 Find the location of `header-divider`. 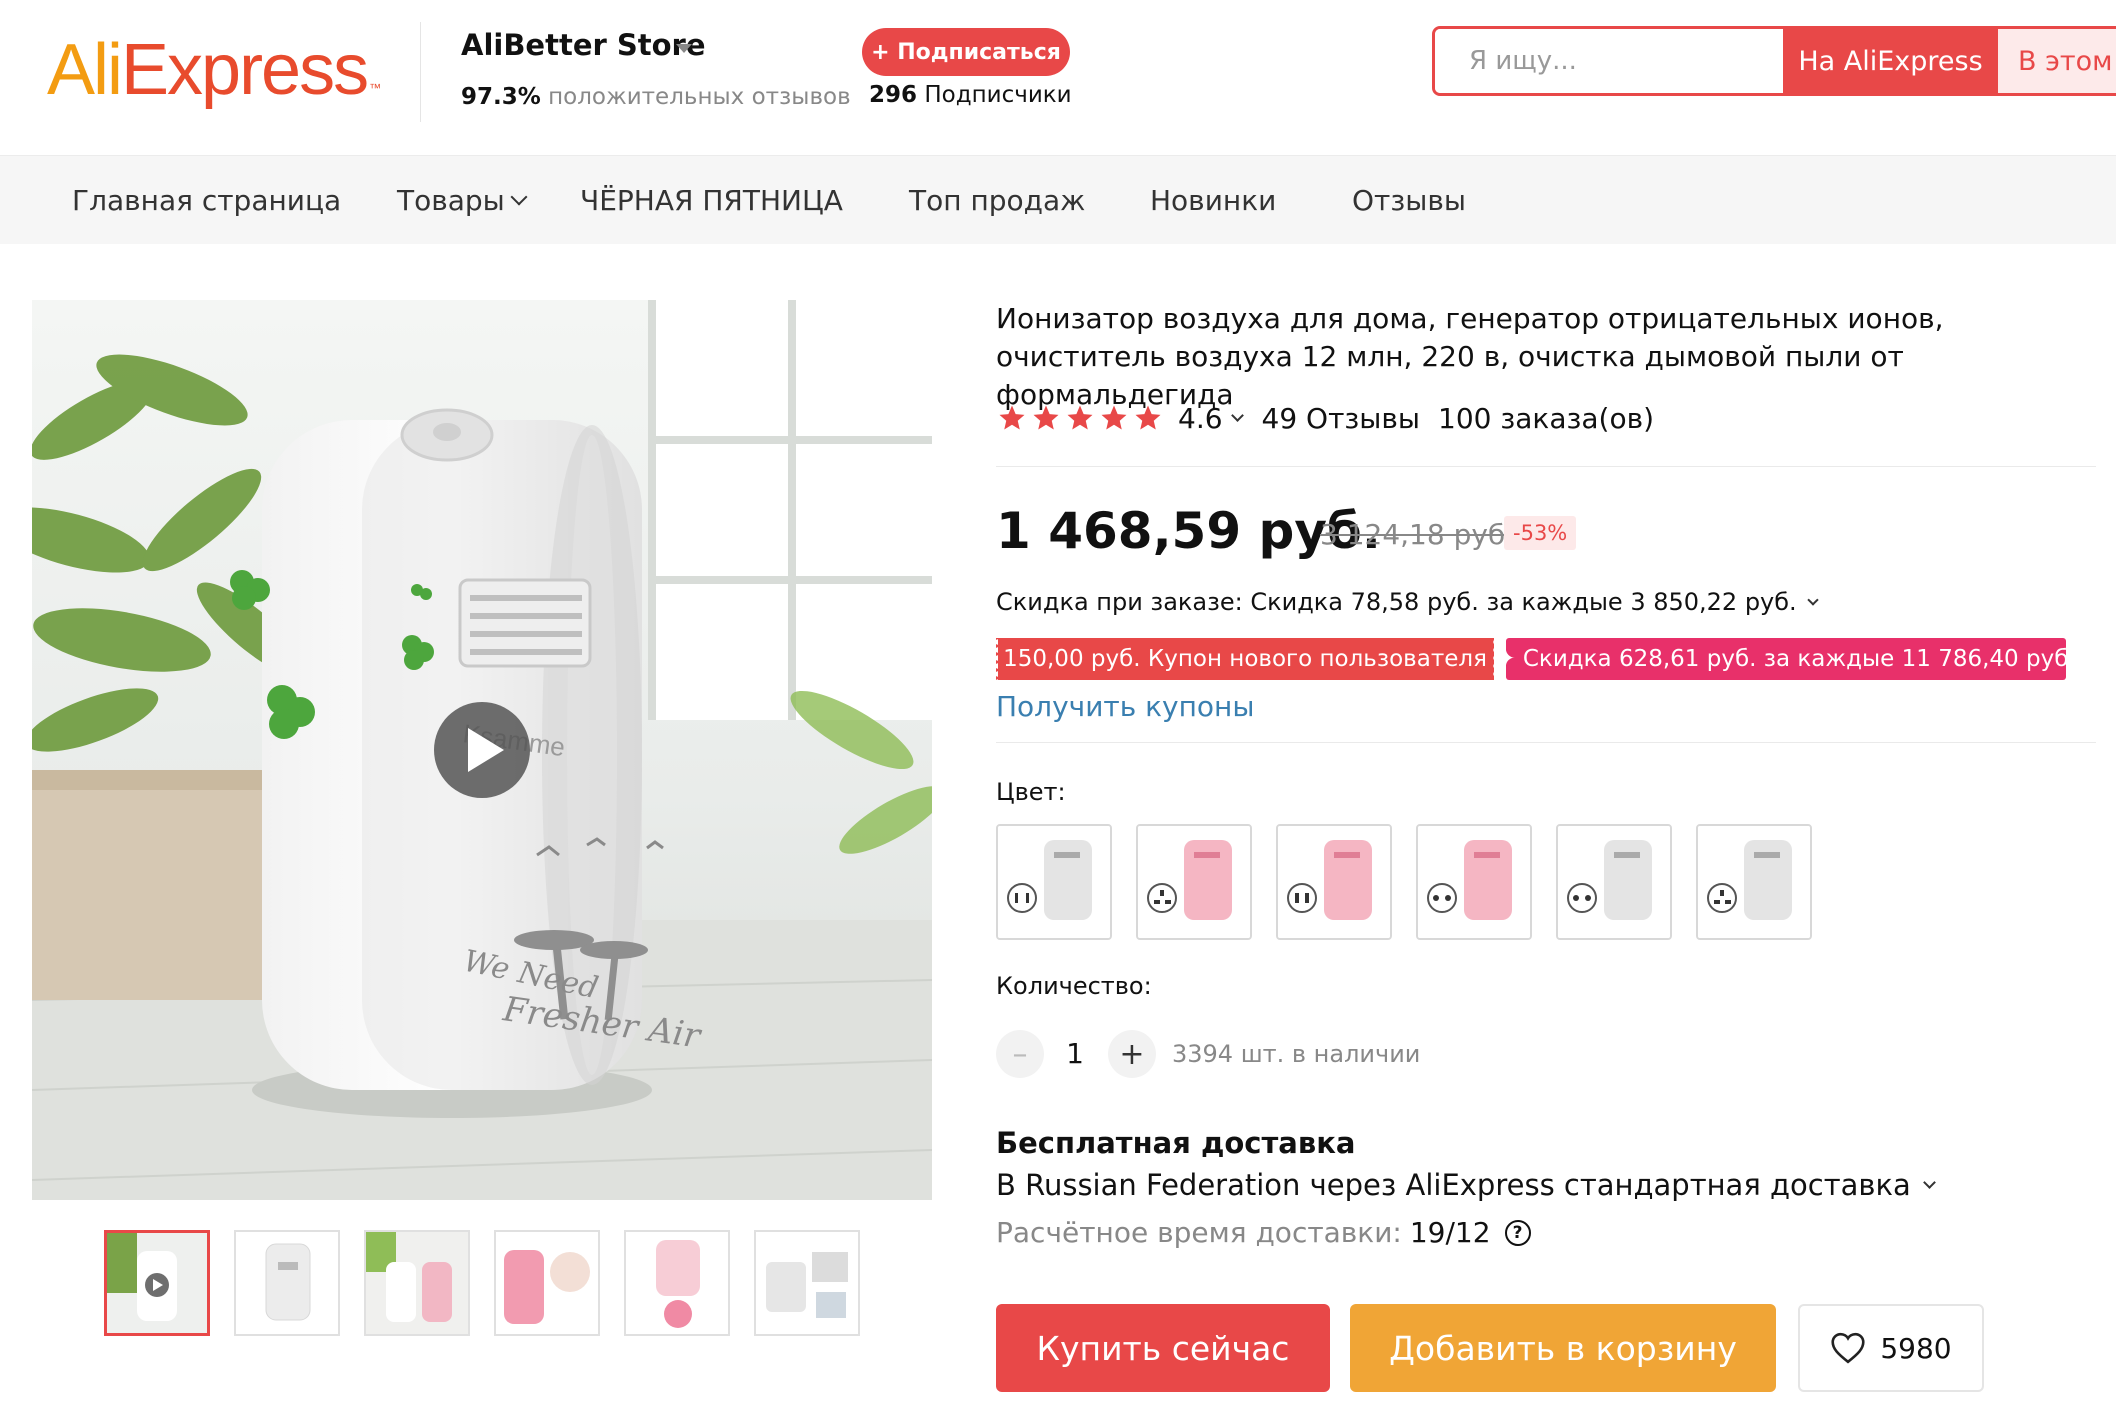

header-divider is located at coordinates (420, 72).